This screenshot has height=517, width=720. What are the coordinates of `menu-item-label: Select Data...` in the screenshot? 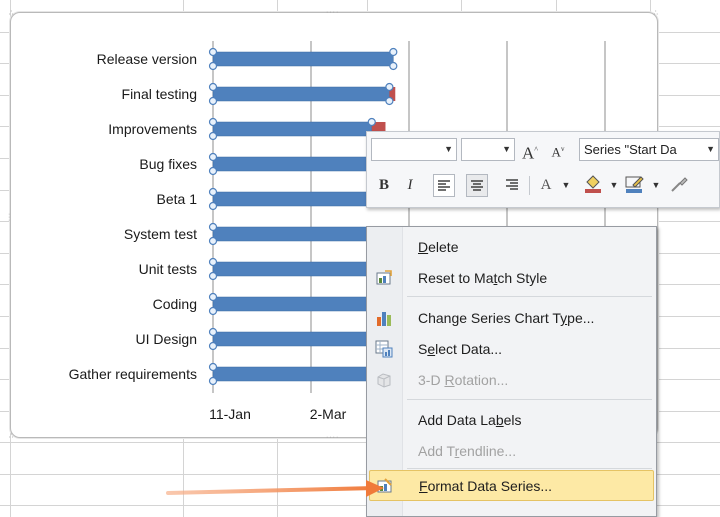 It's located at (460, 349).